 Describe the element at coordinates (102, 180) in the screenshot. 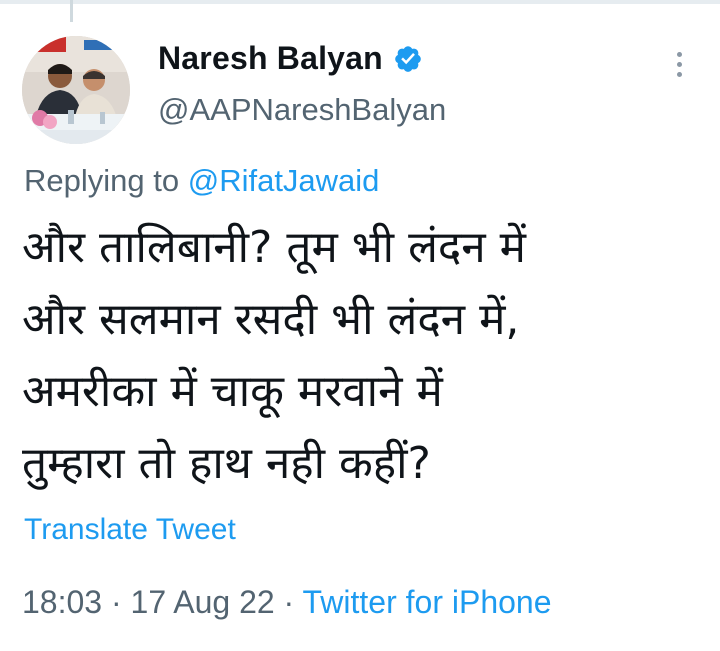

I see `replying-to-label: Replying to` at that location.